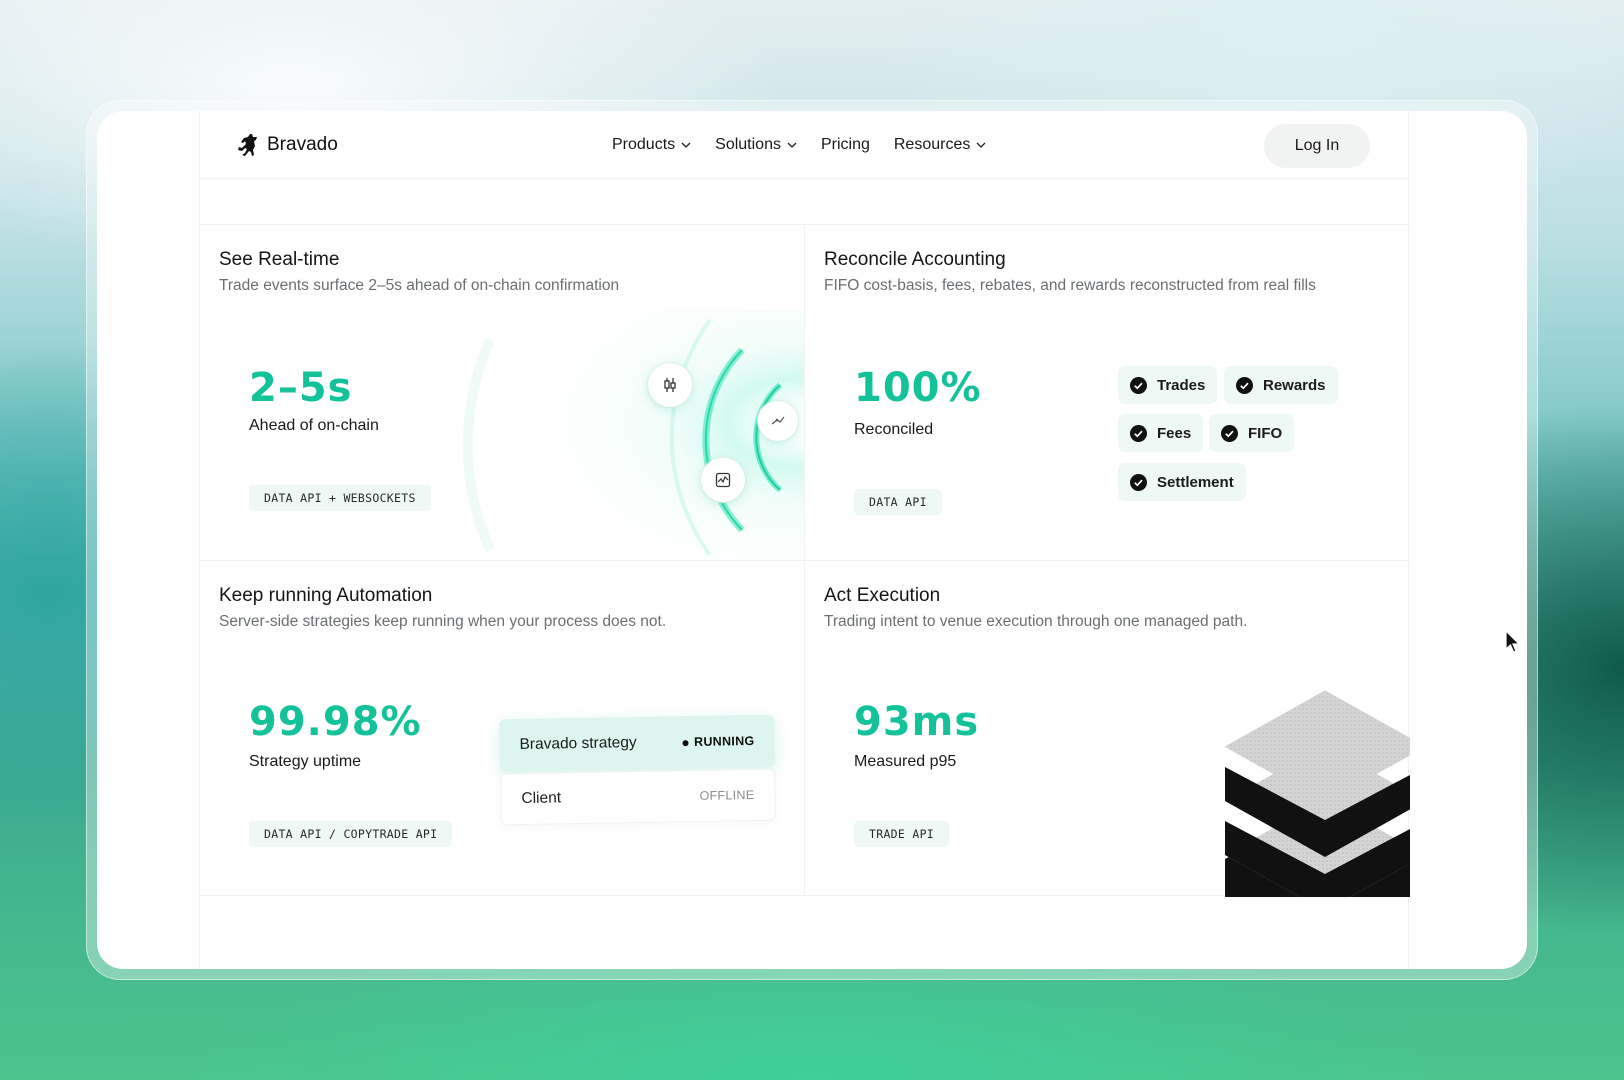  Describe the element at coordinates (918, 388) in the screenshot. I see `metric-value: 100%` at that location.